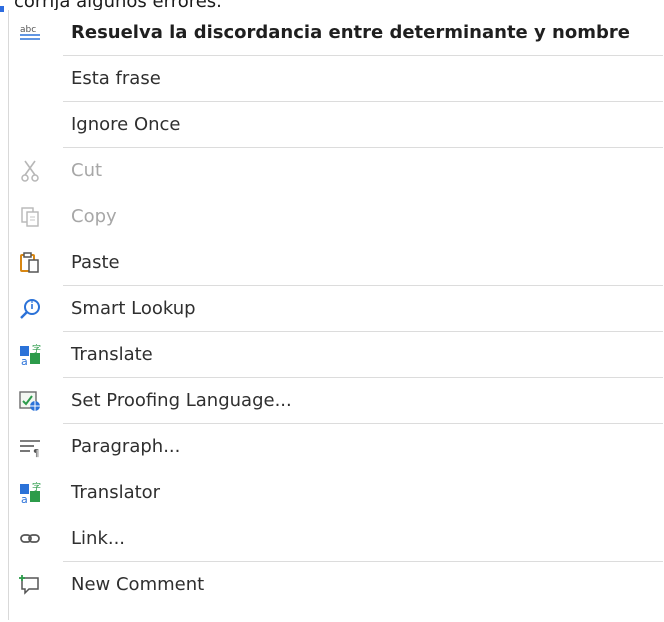  I want to click on text-marker, so click(2, 9).